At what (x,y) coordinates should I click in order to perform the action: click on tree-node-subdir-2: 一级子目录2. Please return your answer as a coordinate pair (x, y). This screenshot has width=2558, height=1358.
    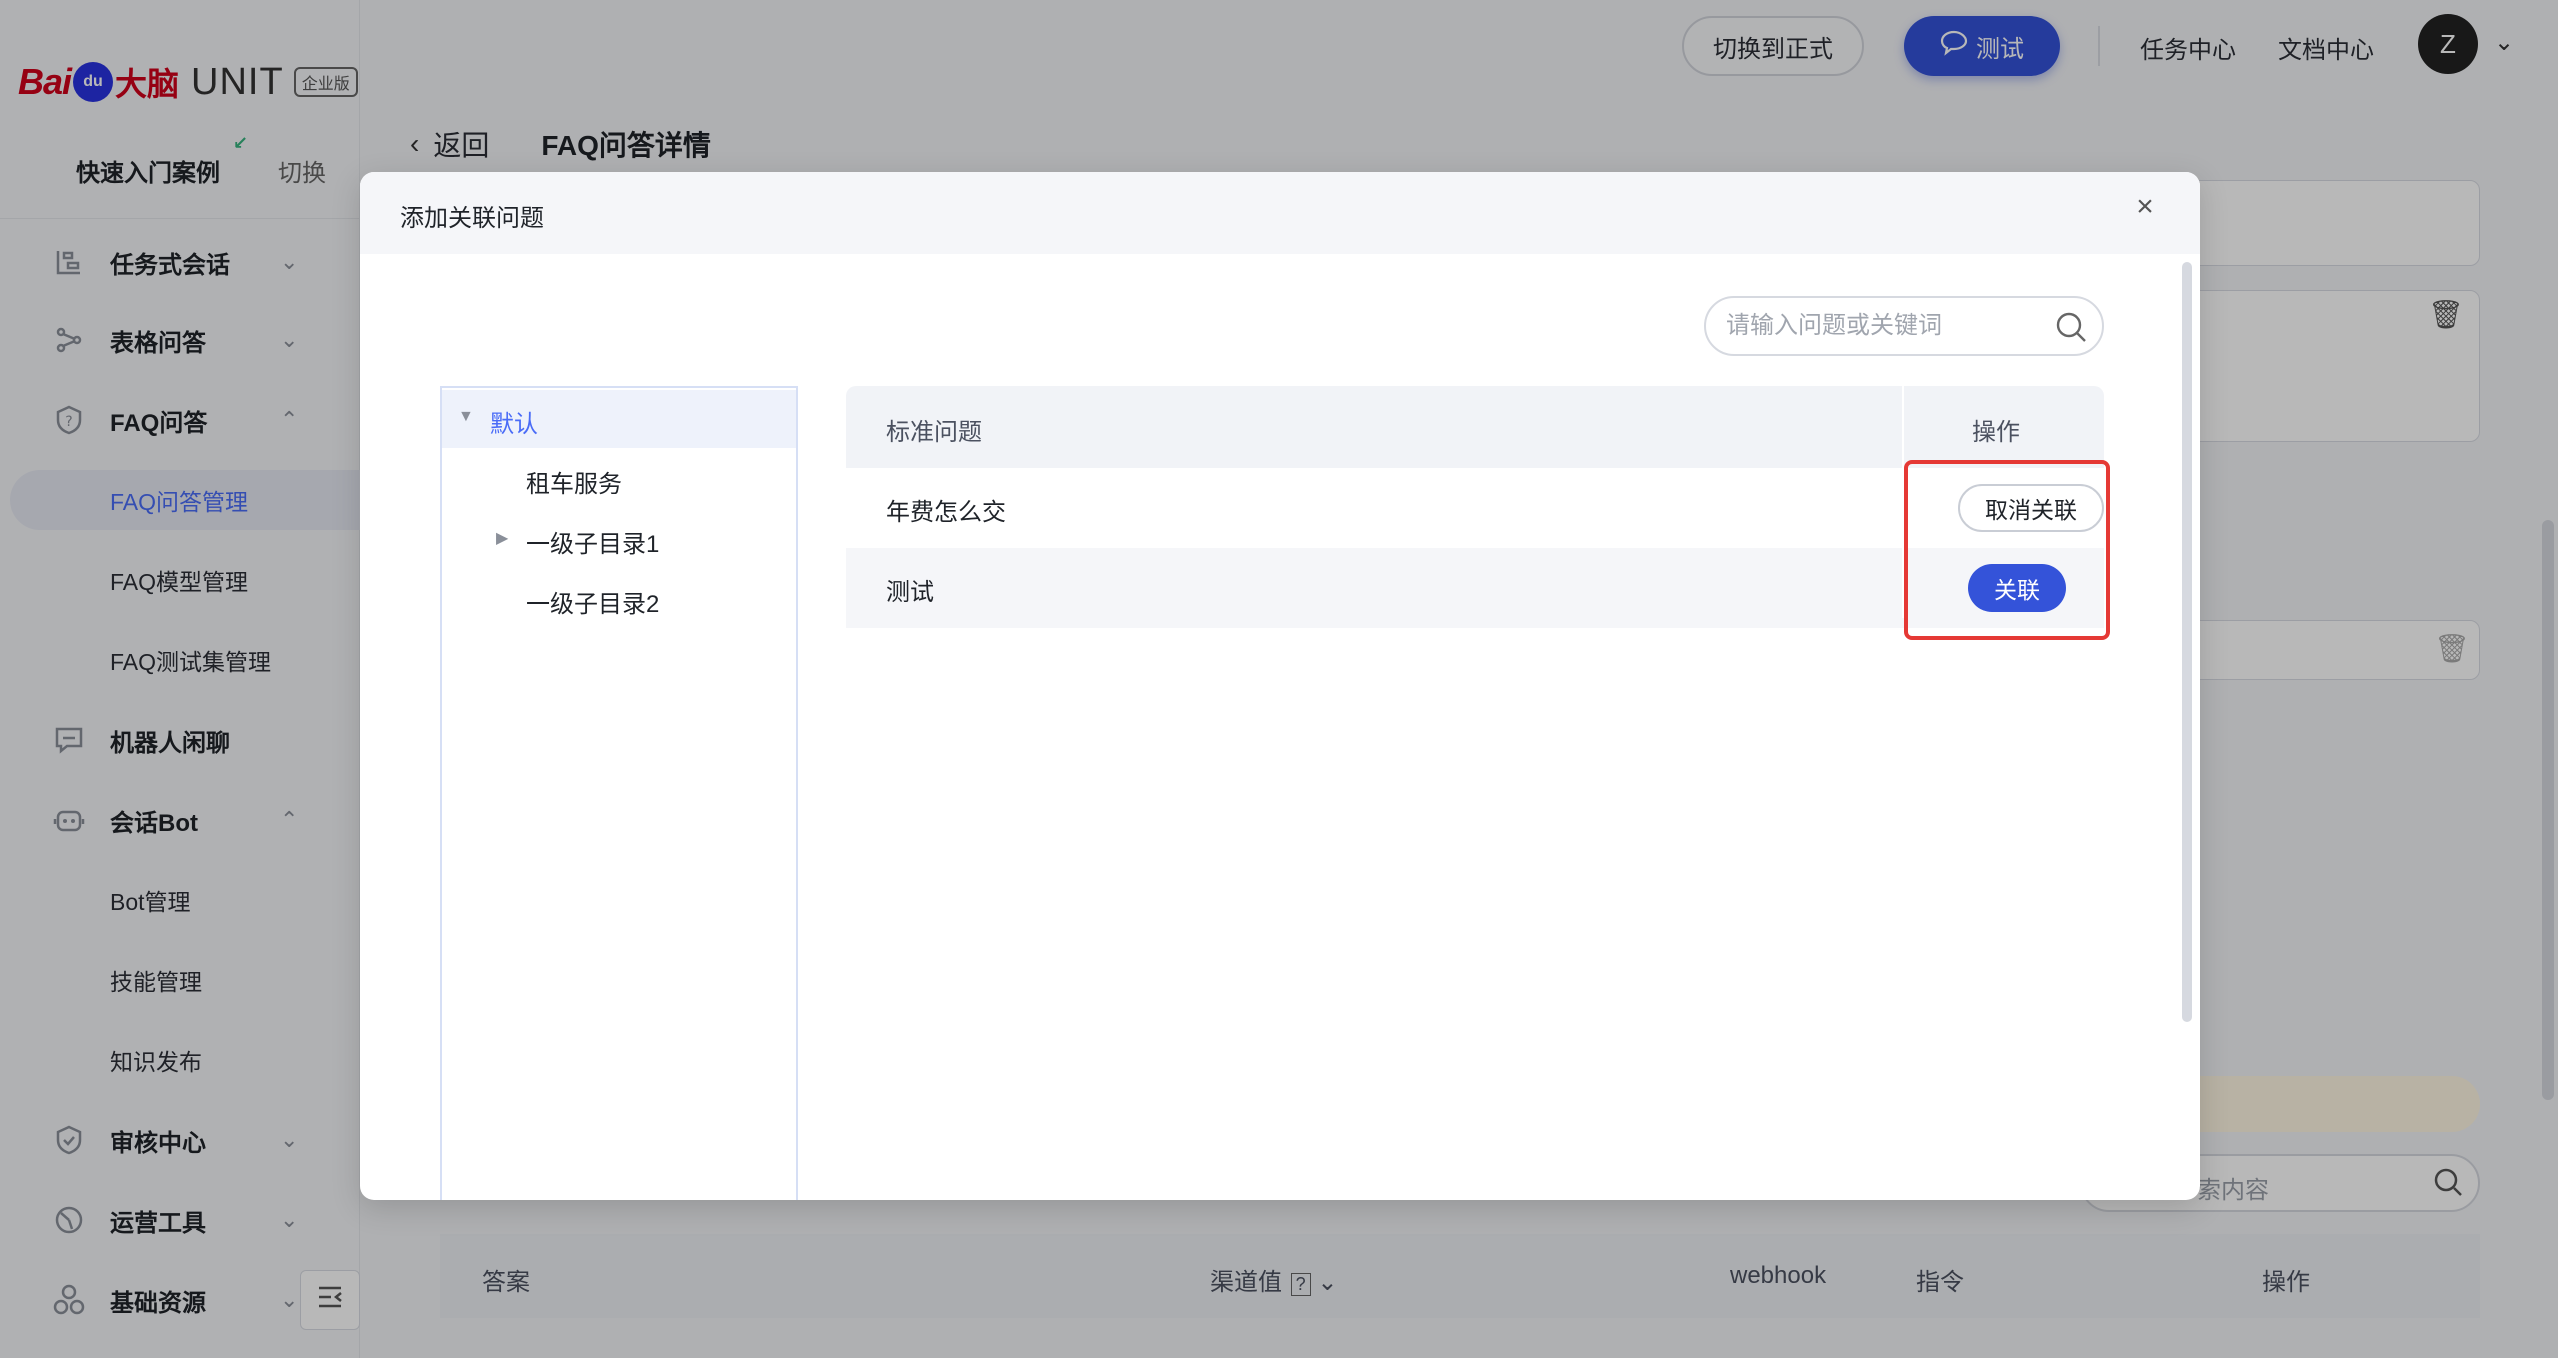
    Looking at the image, I should click on (619, 599).